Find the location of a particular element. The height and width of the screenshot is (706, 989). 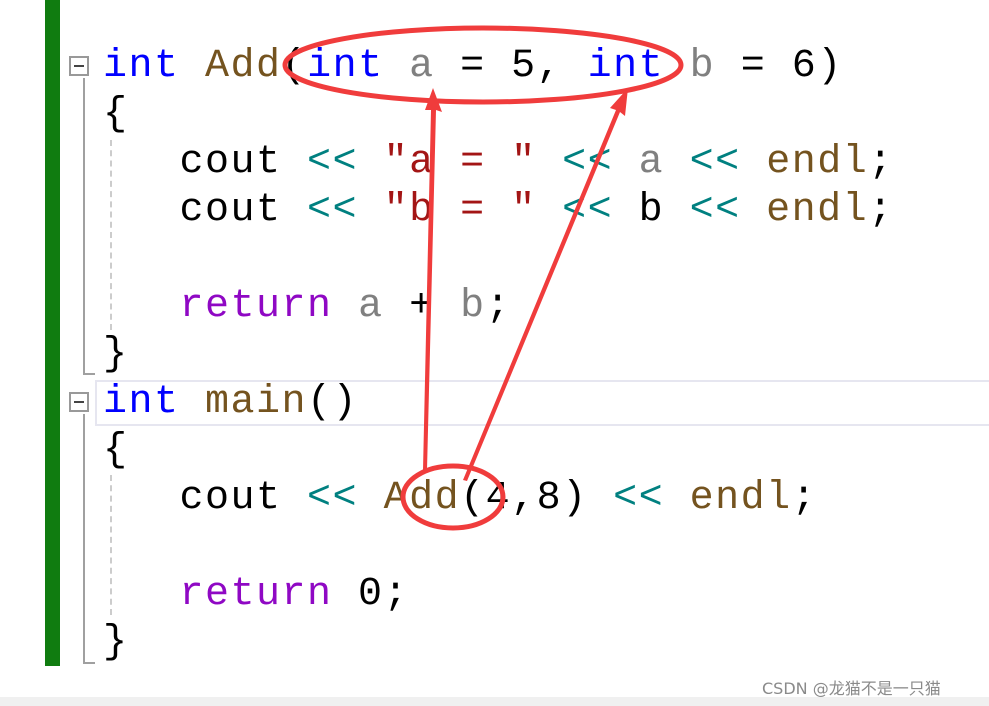

annotation-arrow-b is located at coordinates (545, 284).